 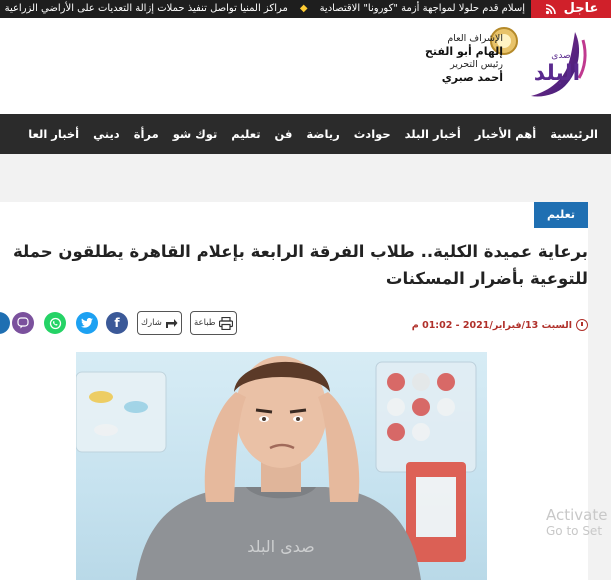 I want to click on share-toolbar: طباعة شارك f, so click(x=125, y=324).